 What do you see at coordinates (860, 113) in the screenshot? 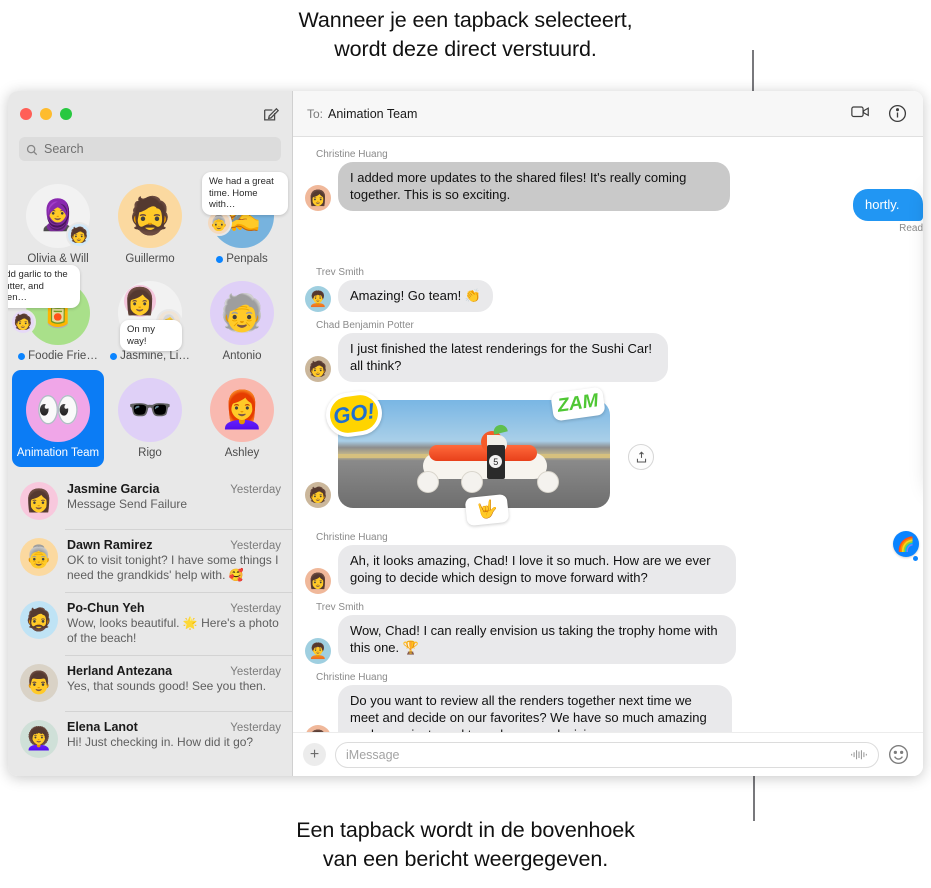
I see `video-camera-icon` at bounding box center [860, 113].